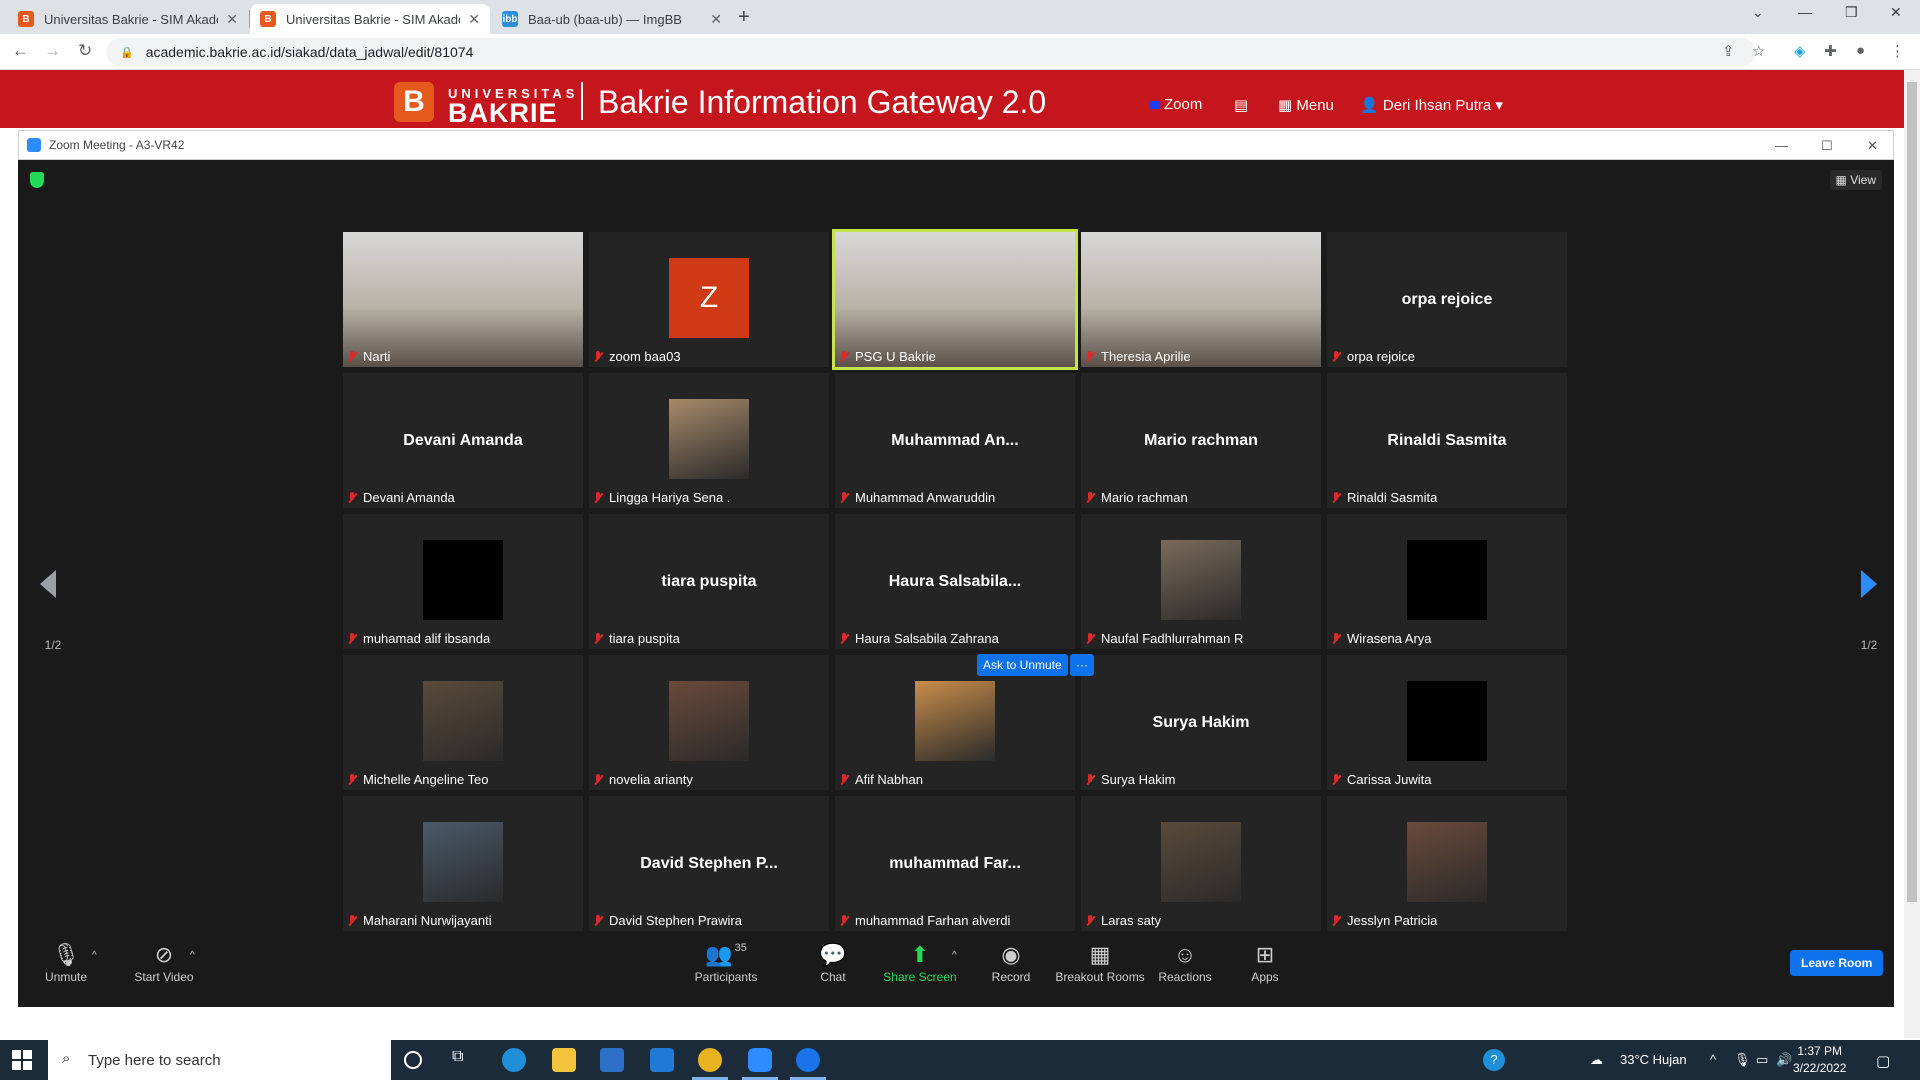  What do you see at coordinates (464, 1060) in the screenshot?
I see `task-view-icon: ⧉` at bounding box center [464, 1060].